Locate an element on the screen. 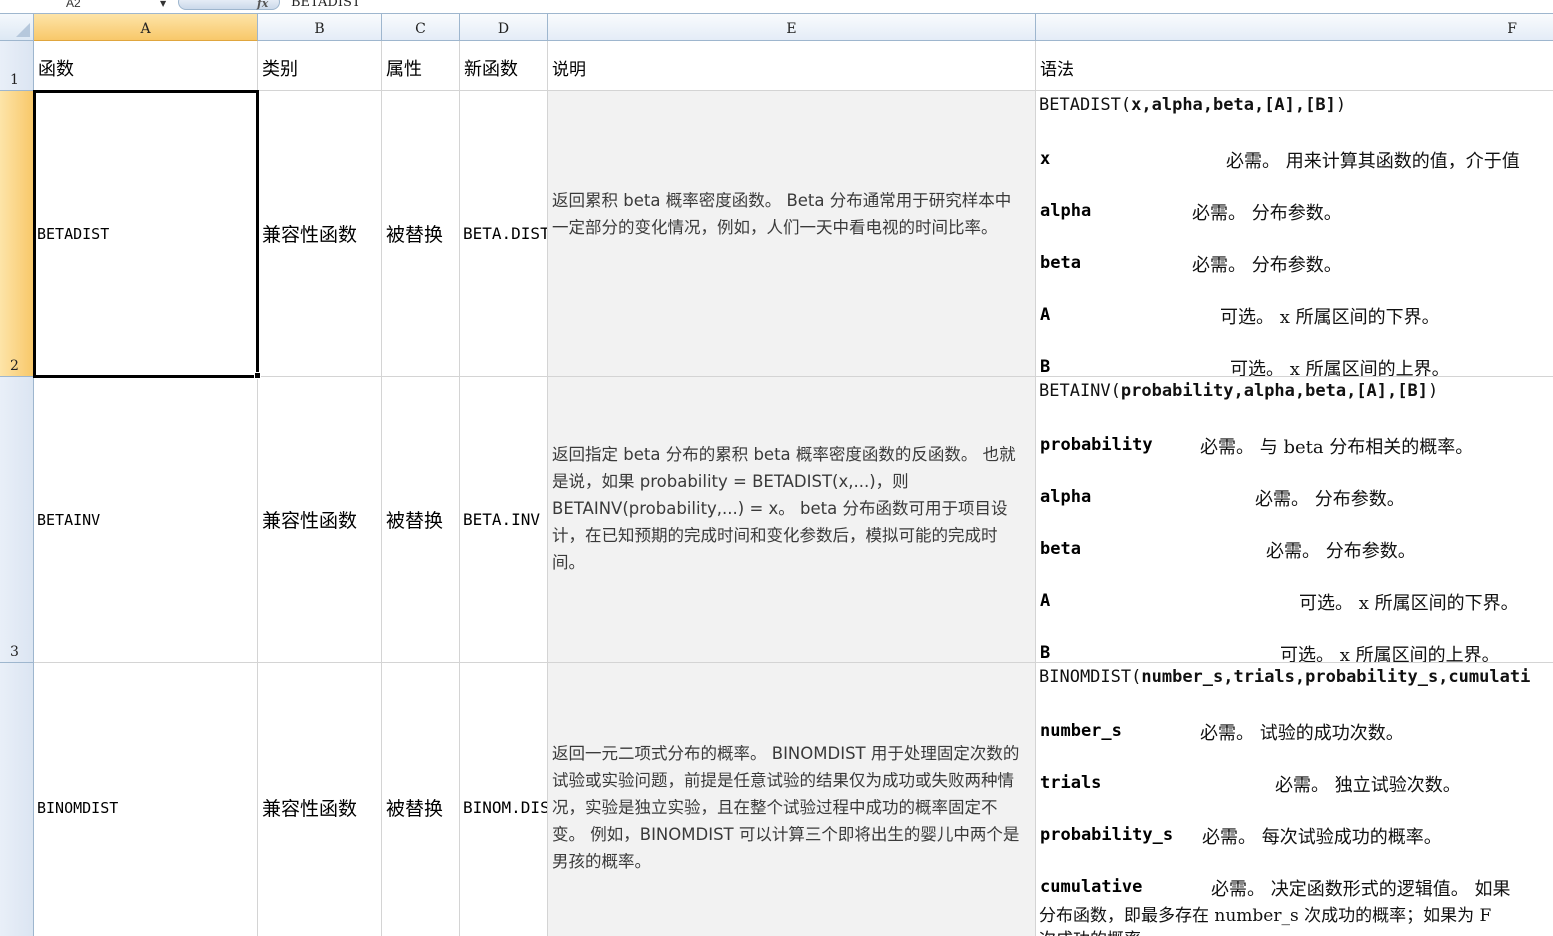 The height and width of the screenshot is (936, 1553). cell-b1: 类别 is located at coordinates (320, 66).